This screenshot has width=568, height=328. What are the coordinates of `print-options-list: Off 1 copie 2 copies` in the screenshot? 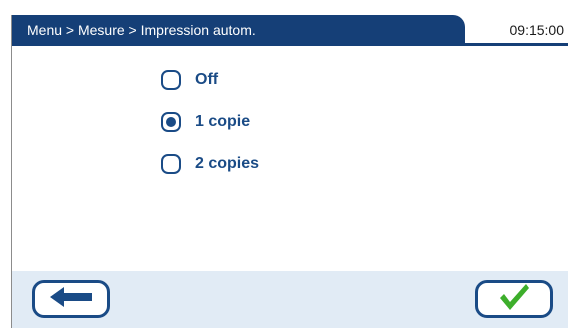 It's located at (210, 130).